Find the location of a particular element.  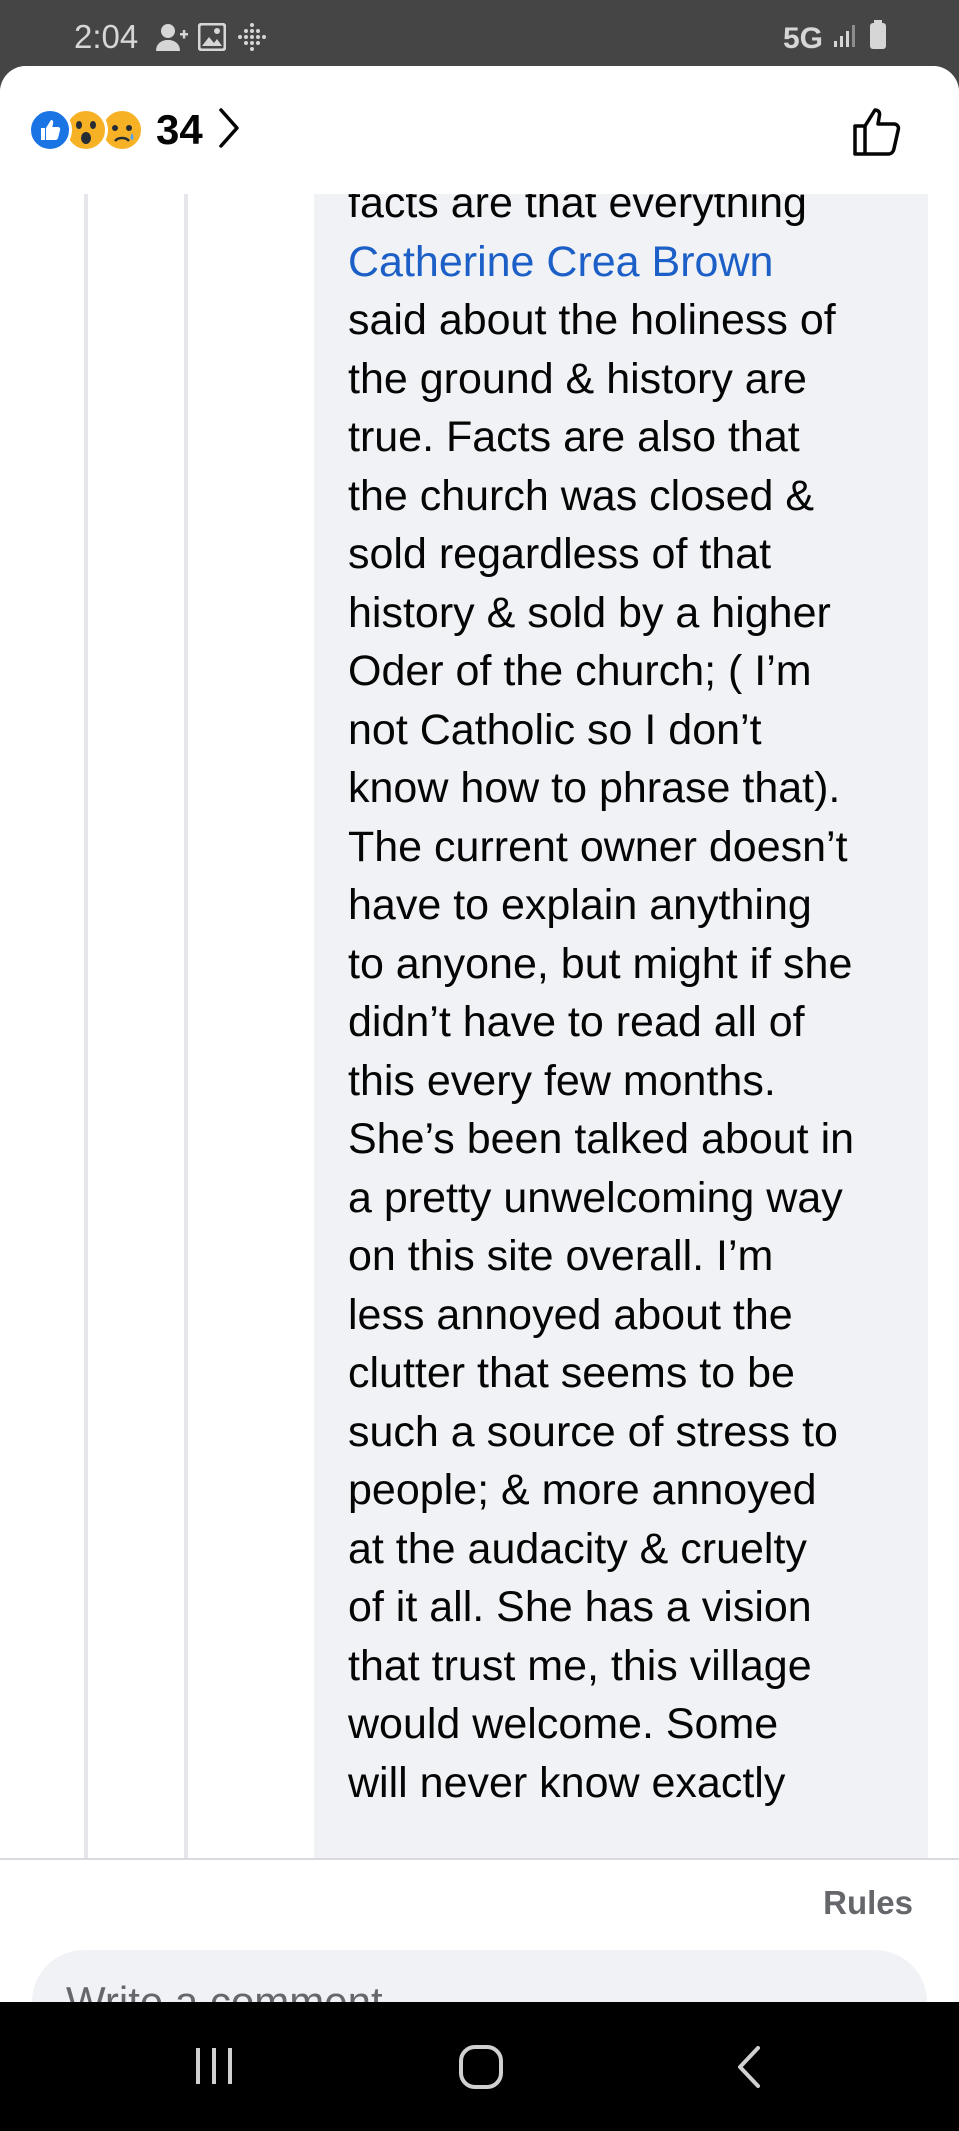

thread-line-inner is located at coordinates (186, 1026).